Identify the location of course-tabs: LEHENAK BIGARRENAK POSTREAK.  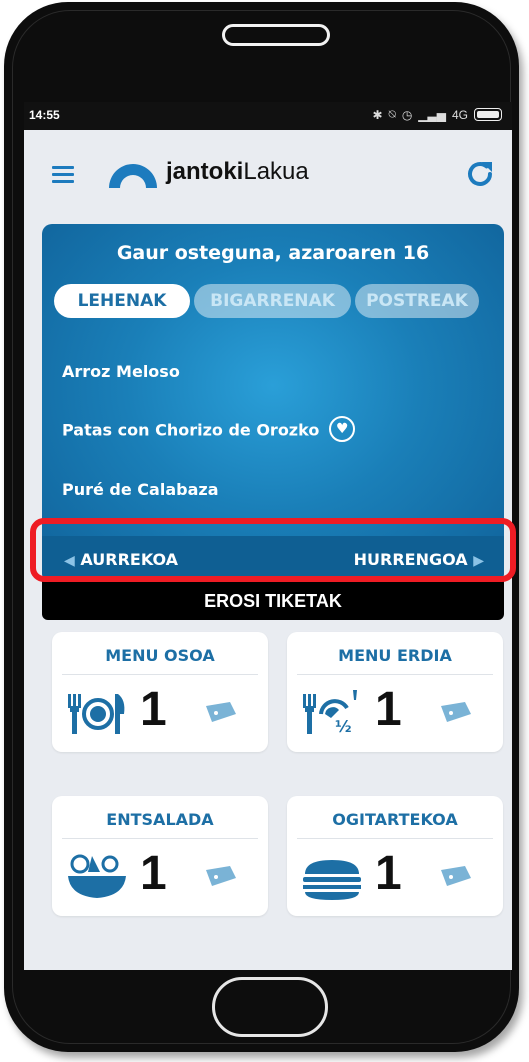
(266, 301).